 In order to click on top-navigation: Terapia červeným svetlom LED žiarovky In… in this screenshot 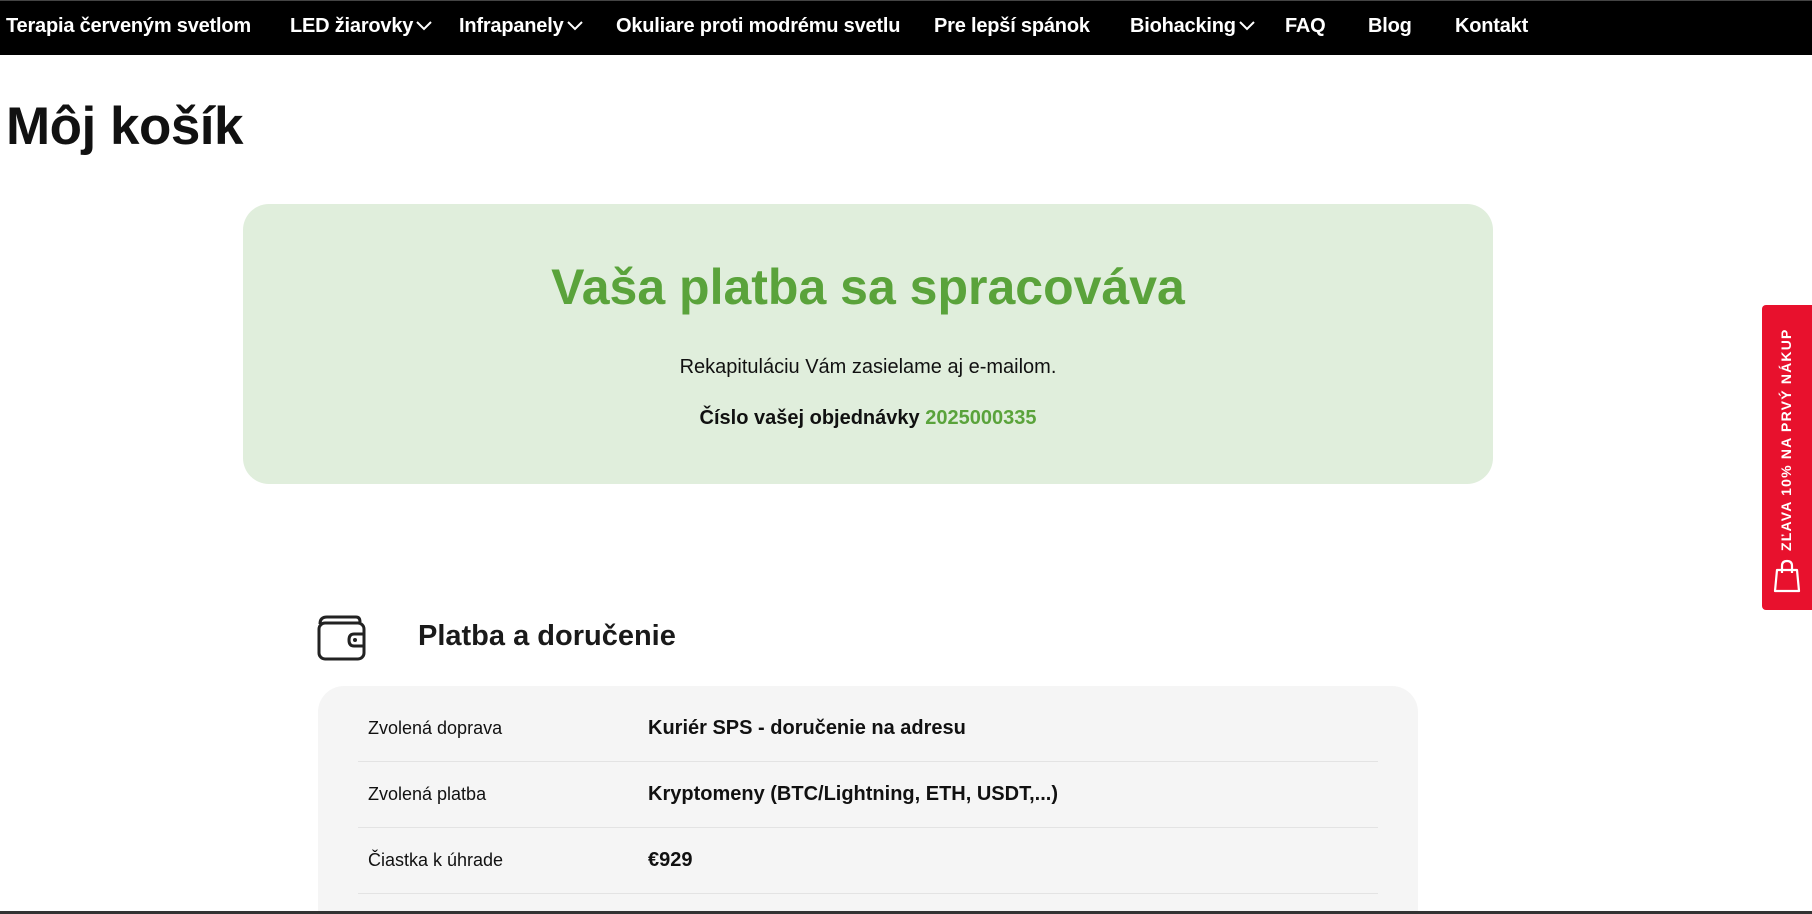, I will do `click(906, 27)`.